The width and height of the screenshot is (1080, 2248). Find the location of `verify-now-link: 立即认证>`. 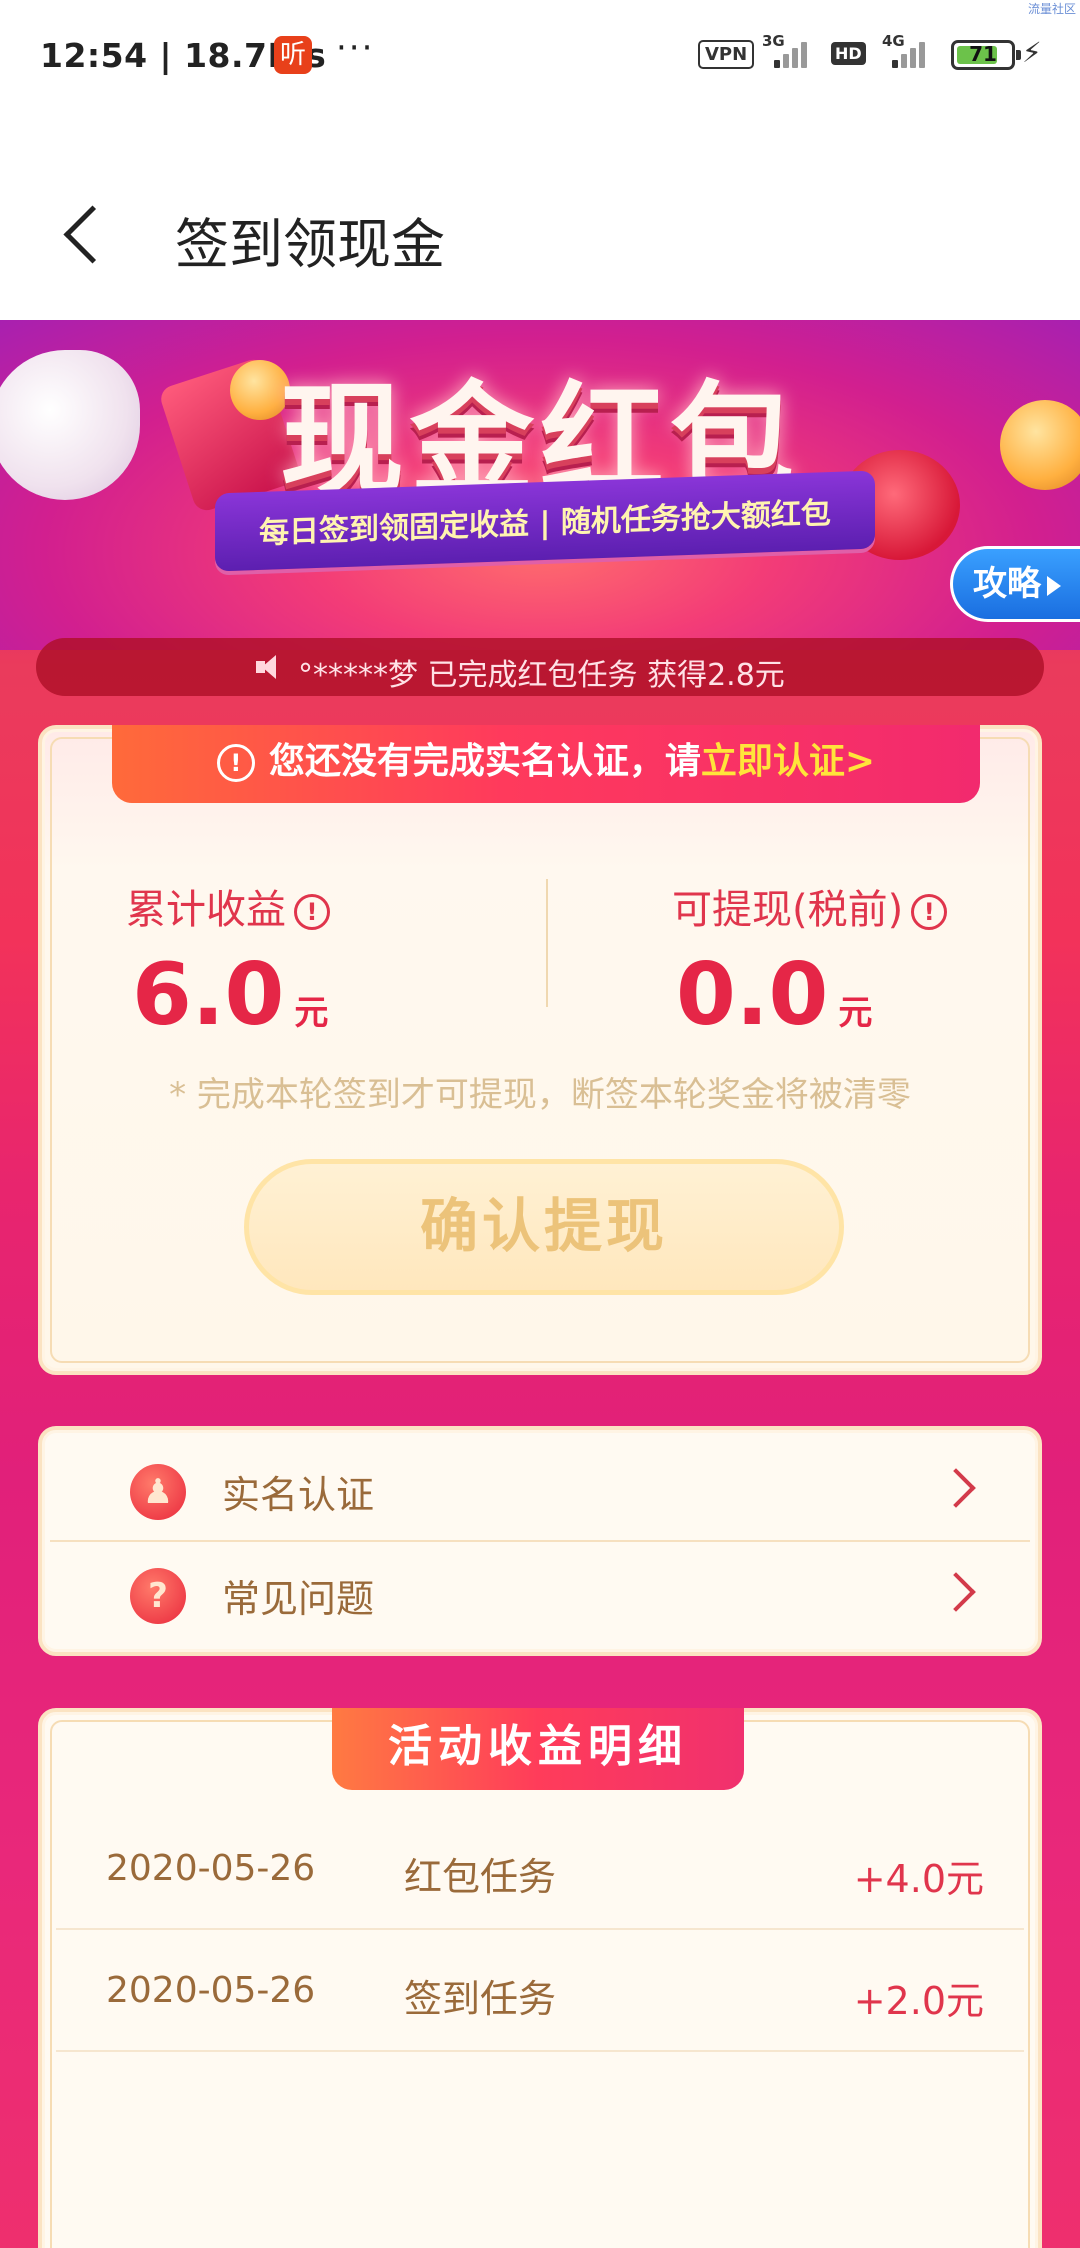

verify-now-link: 立即认证> is located at coordinates (788, 761).